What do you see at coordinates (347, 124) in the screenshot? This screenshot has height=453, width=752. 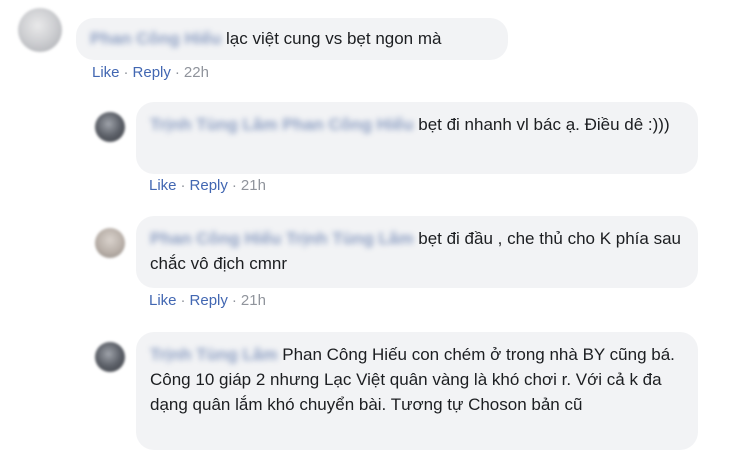 I see `tagged-user: Phan Công Hiếu` at bounding box center [347, 124].